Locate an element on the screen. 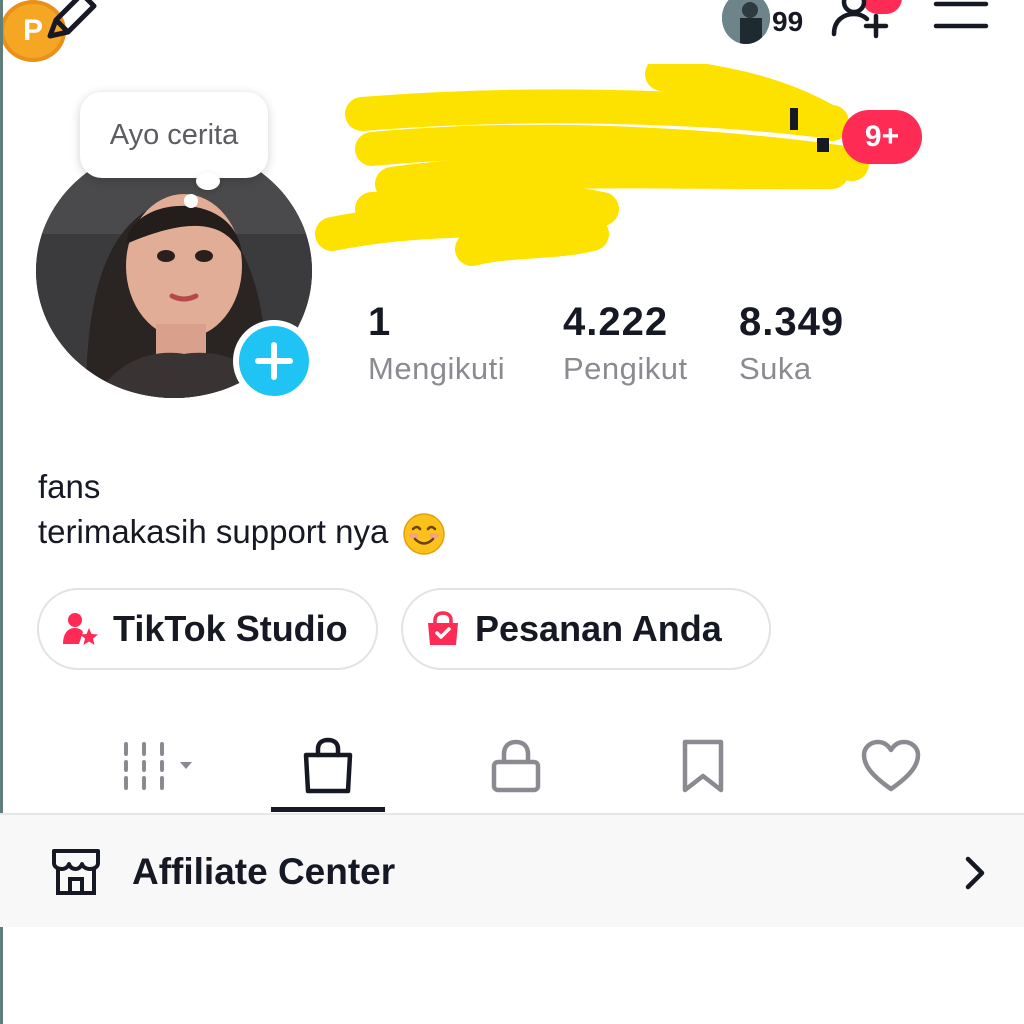  friends-avatar is located at coordinates (746, 22).